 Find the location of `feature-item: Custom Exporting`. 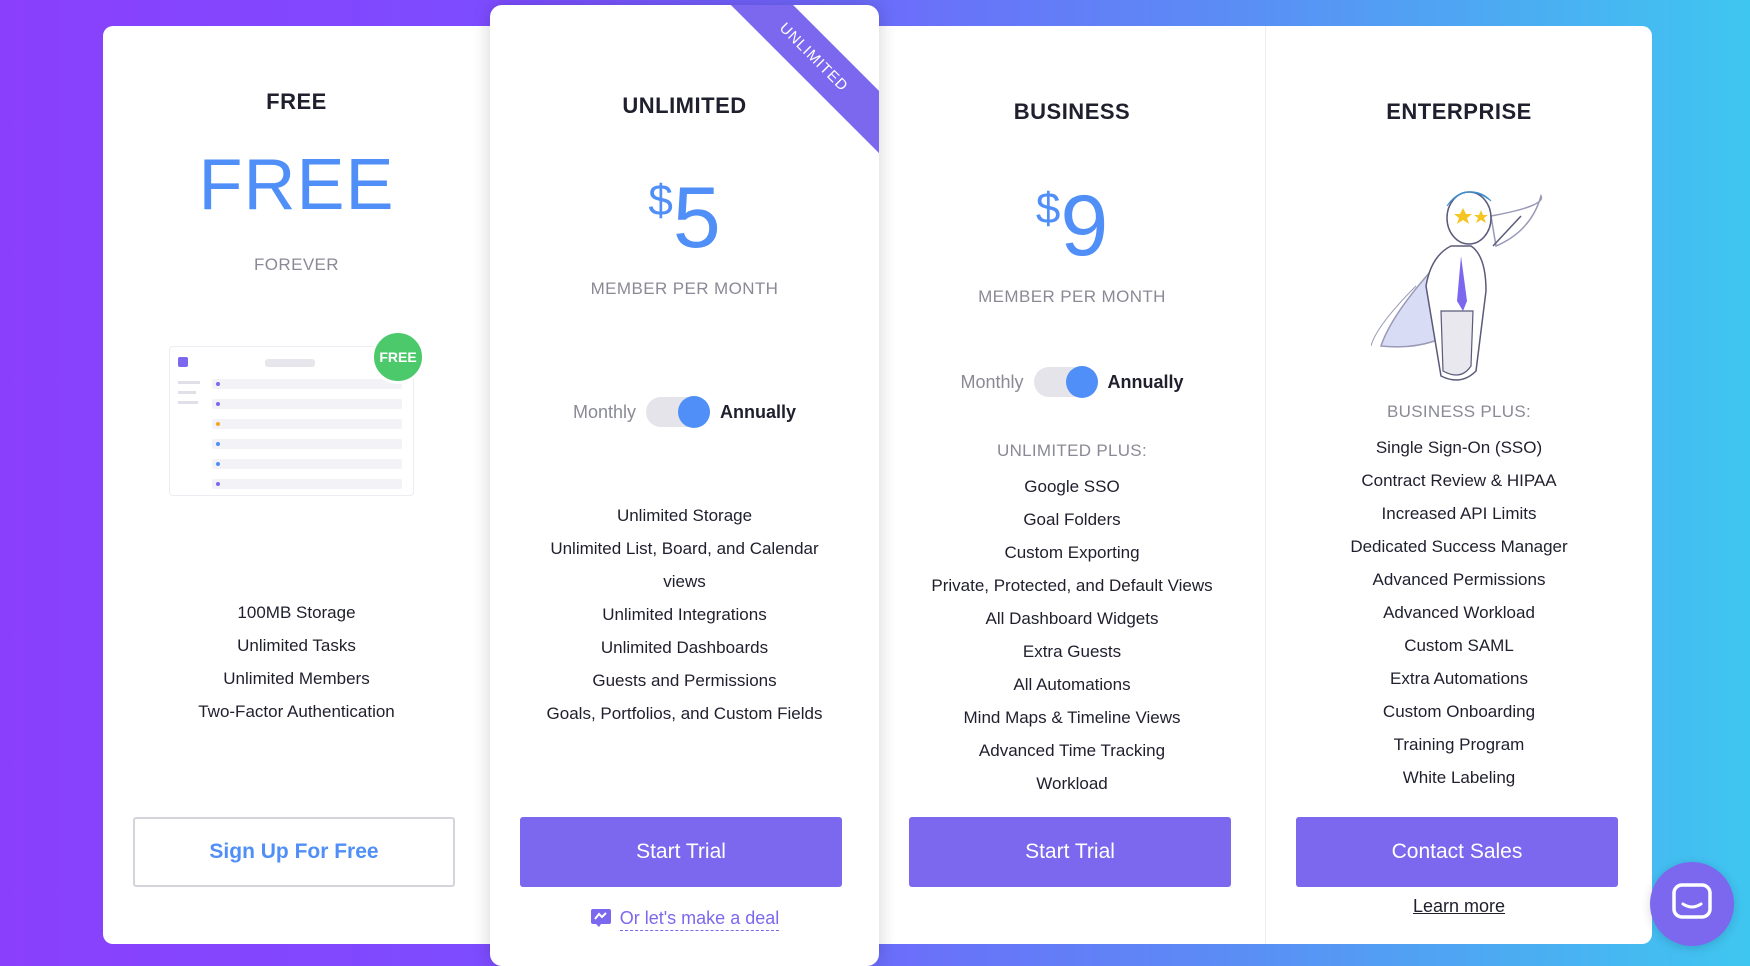

feature-item: Custom Exporting is located at coordinates (1072, 552).